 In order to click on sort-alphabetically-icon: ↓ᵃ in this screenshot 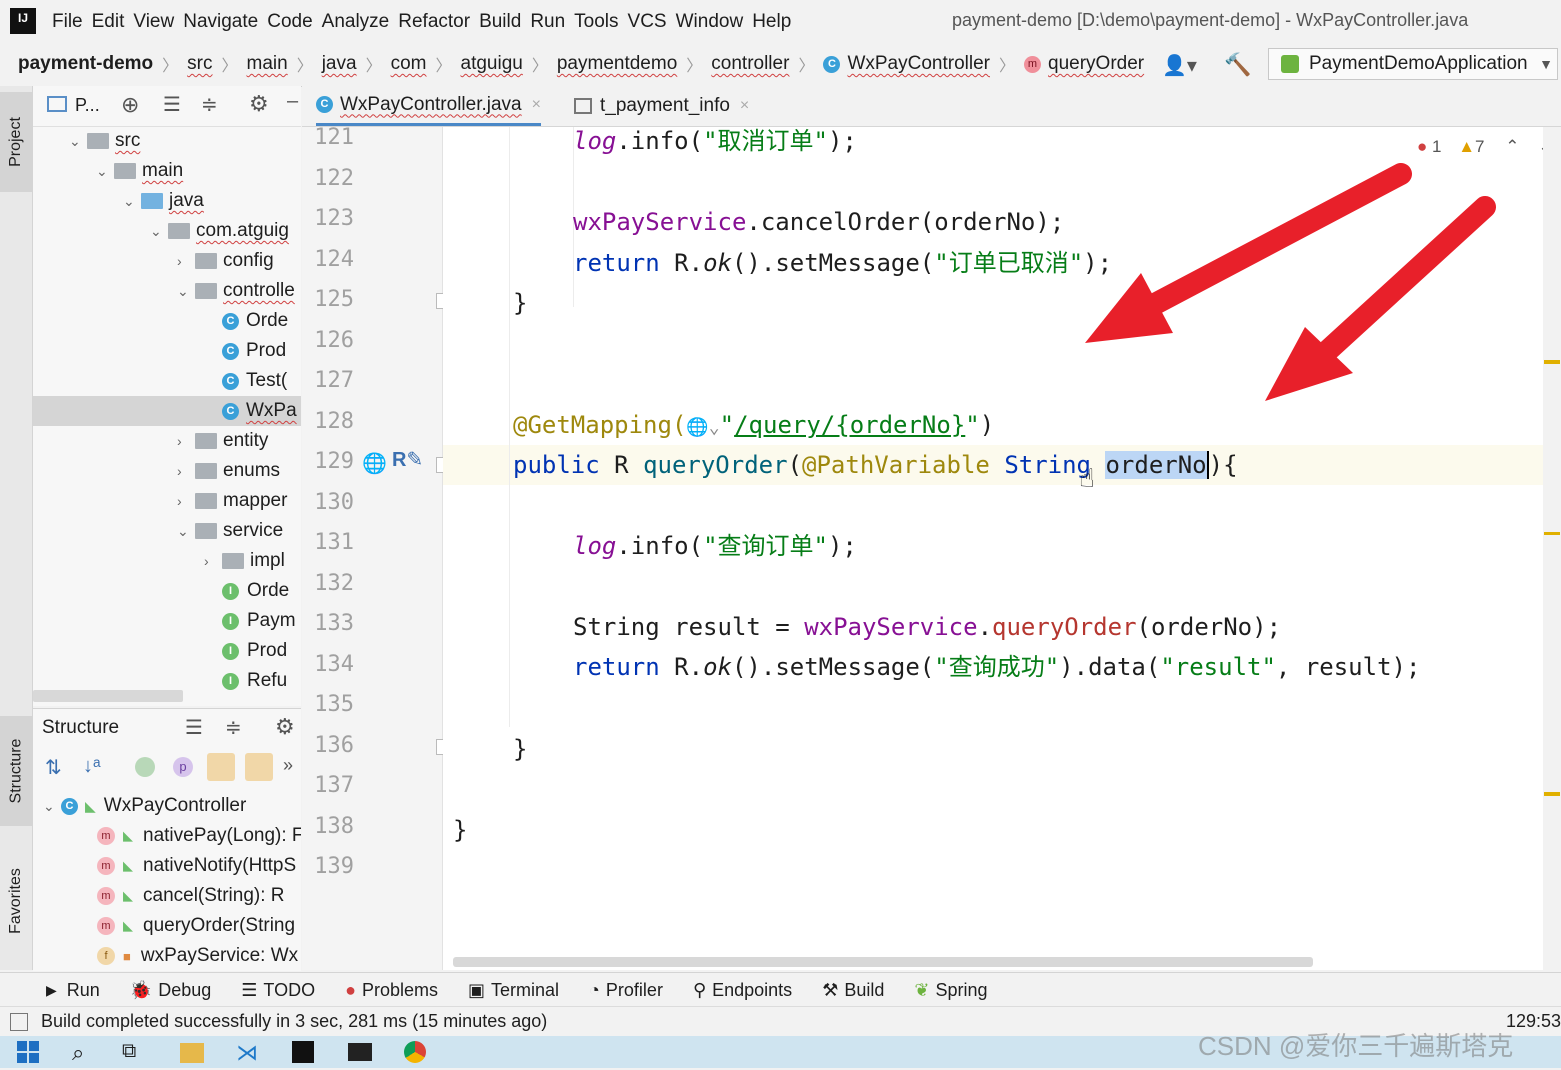, I will do `click(91, 766)`.